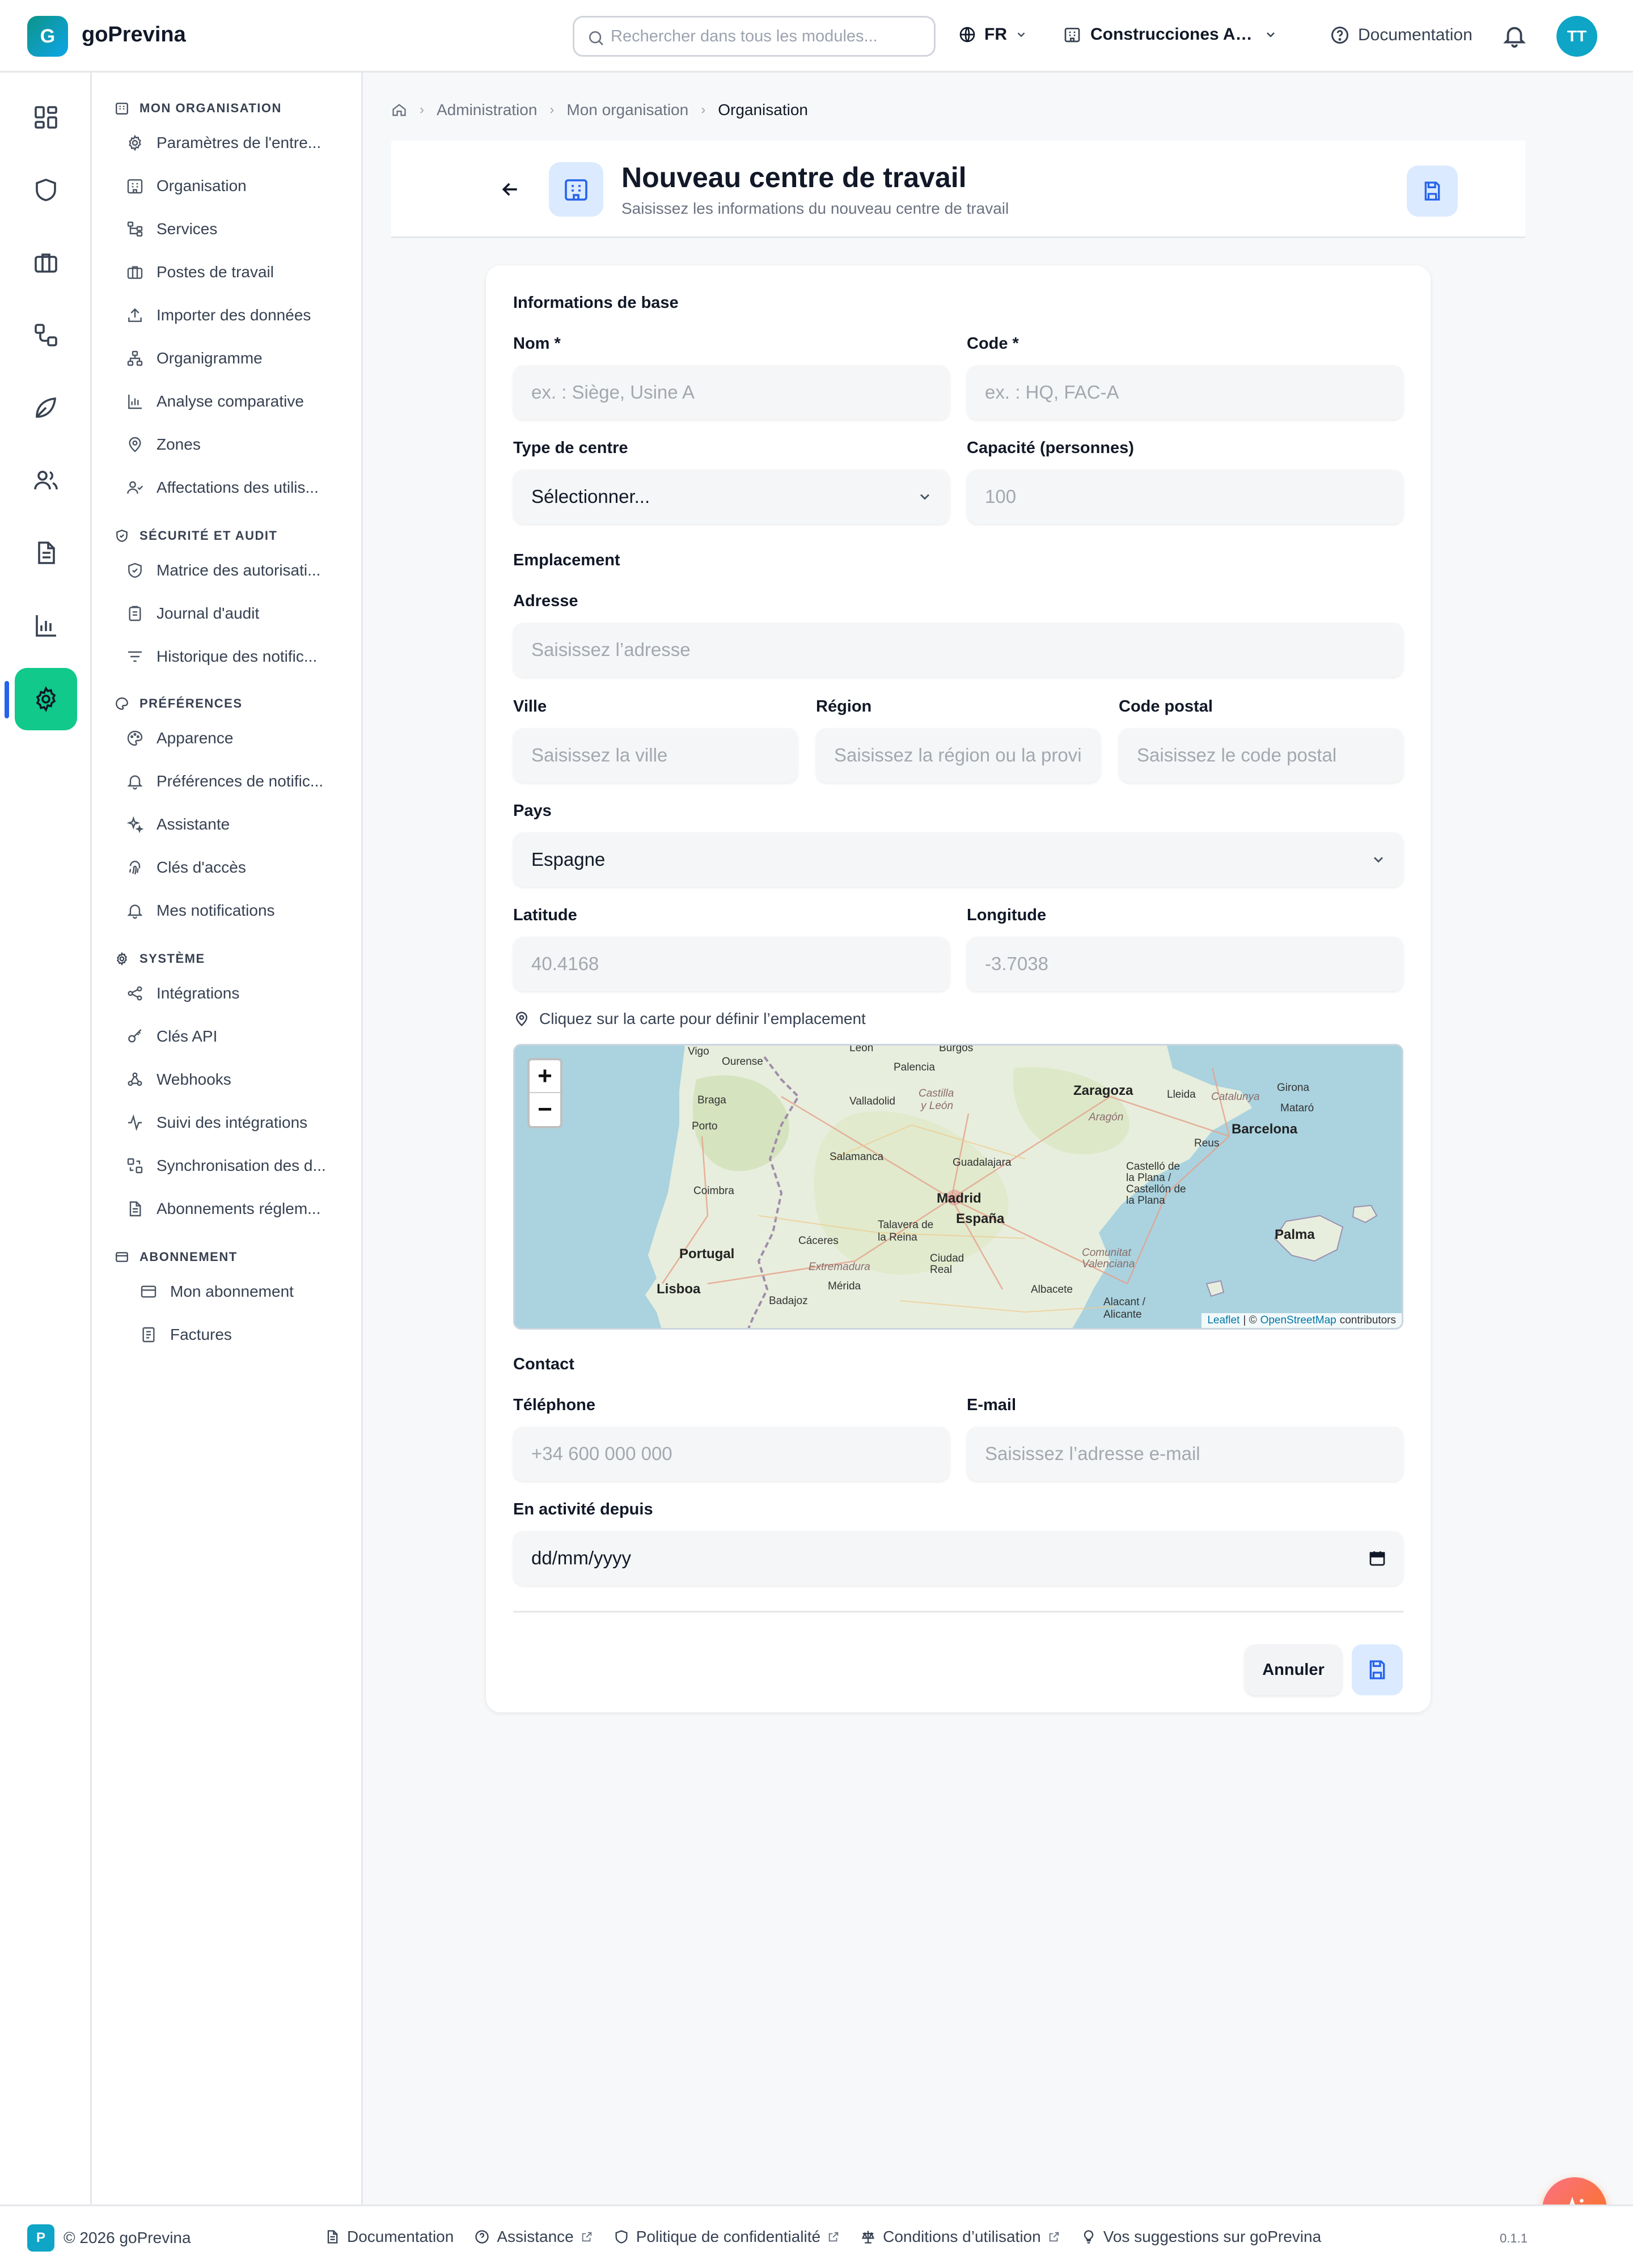  I want to click on email-field, so click(1185, 1454).